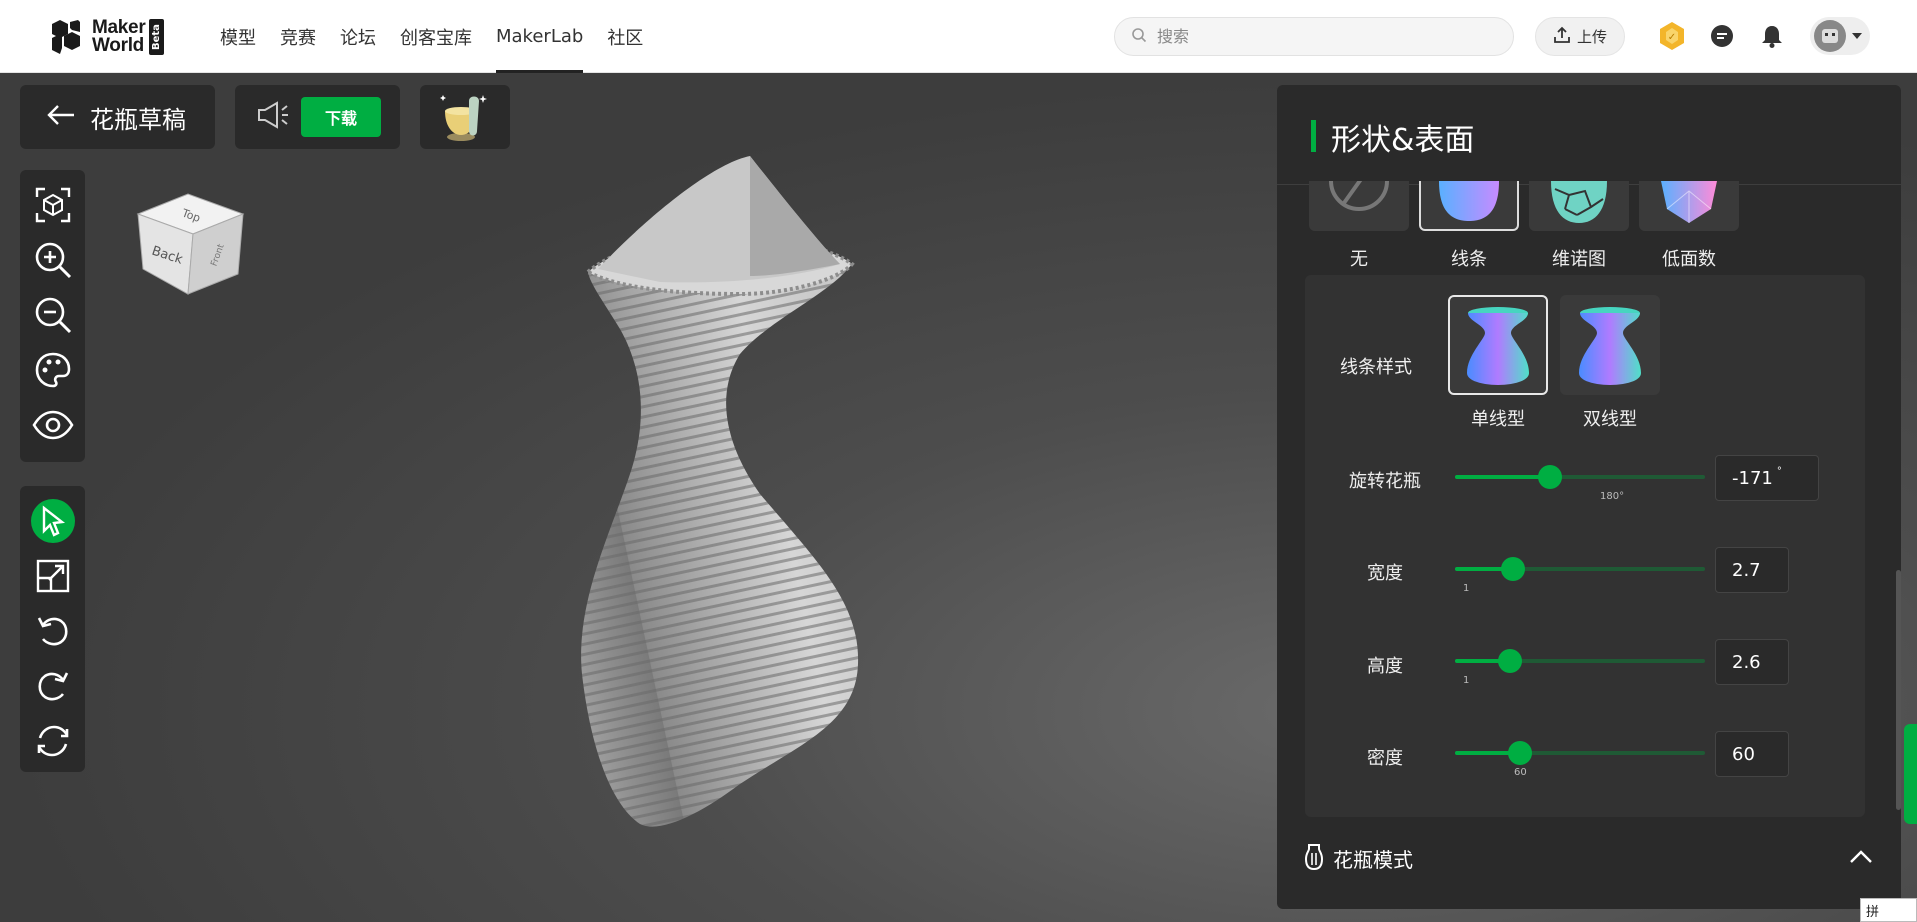 This screenshot has height=922, width=1917. What do you see at coordinates (1520, 772) in the screenshot?
I see `slider-mark: 60` at bounding box center [1520, 772].